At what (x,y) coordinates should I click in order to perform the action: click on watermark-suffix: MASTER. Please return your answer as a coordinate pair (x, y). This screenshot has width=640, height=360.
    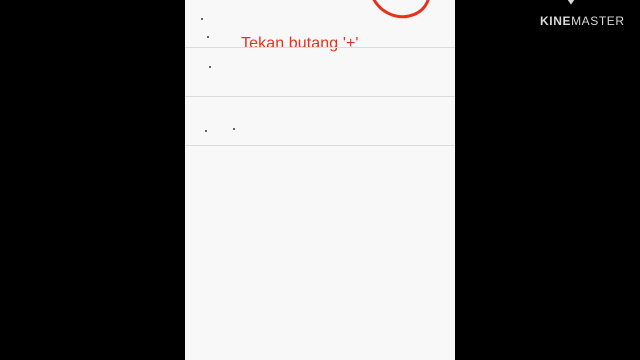
    Looking at the image, I should click on (598, 21).